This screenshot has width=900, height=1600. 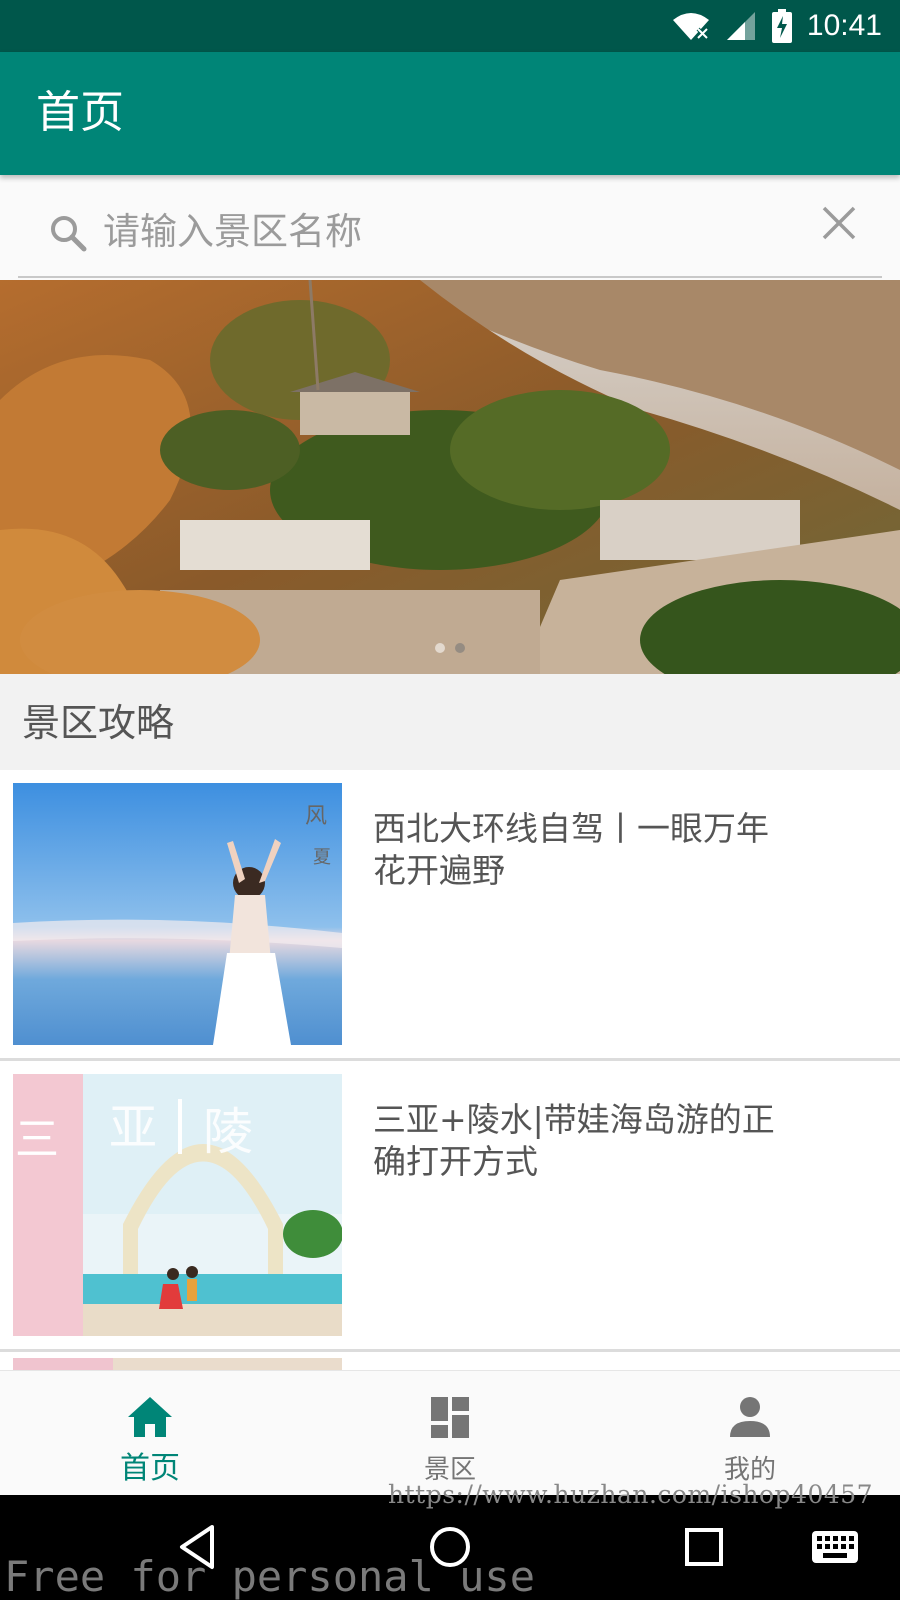 I want to click on section-title: 景区攻略, so click(x=98, y=723).